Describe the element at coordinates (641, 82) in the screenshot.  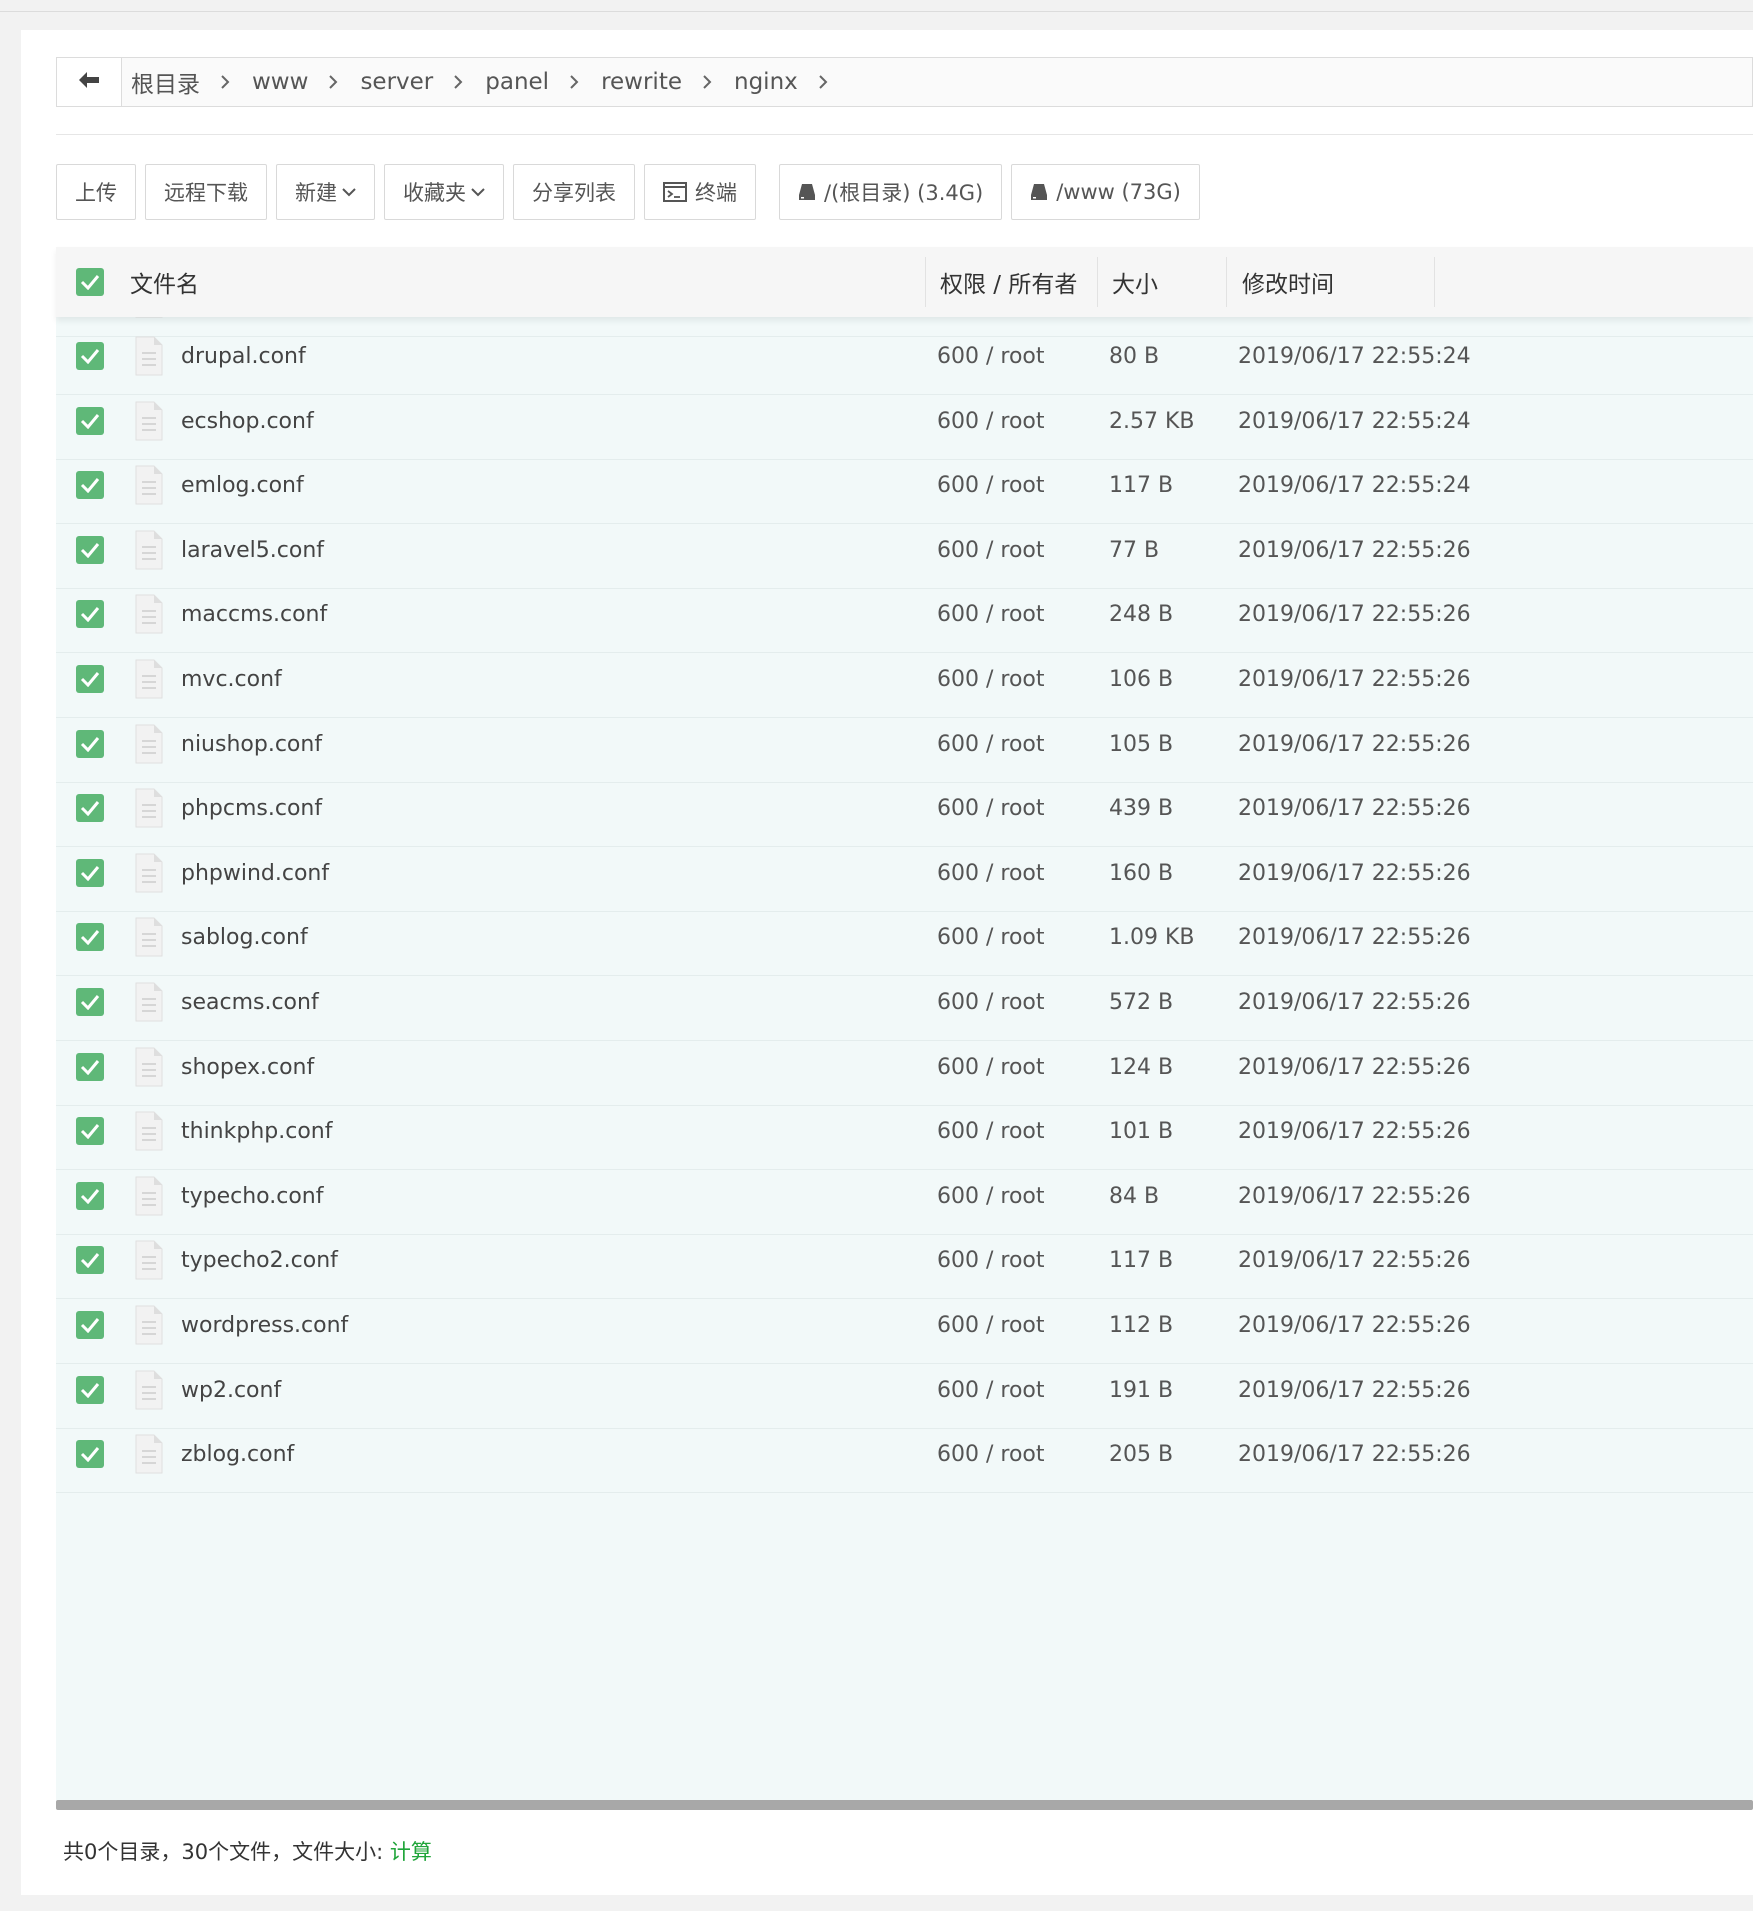
I see `breadcrumb-item: rewrite` at that location.